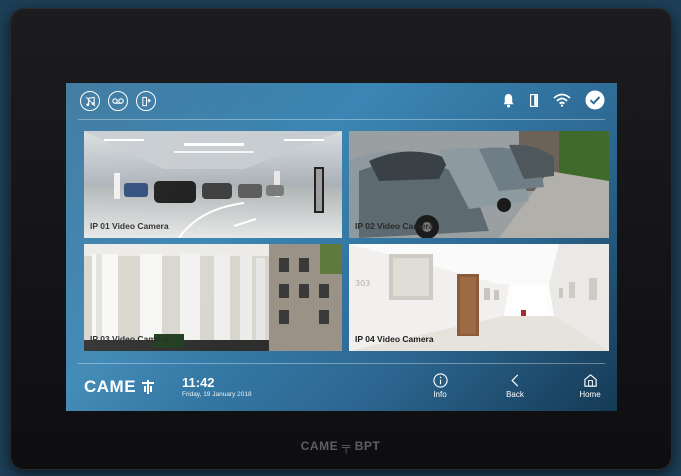  Describe the element at coordinates (534, 103) in the screenshot. I see `door-icon` at that location.